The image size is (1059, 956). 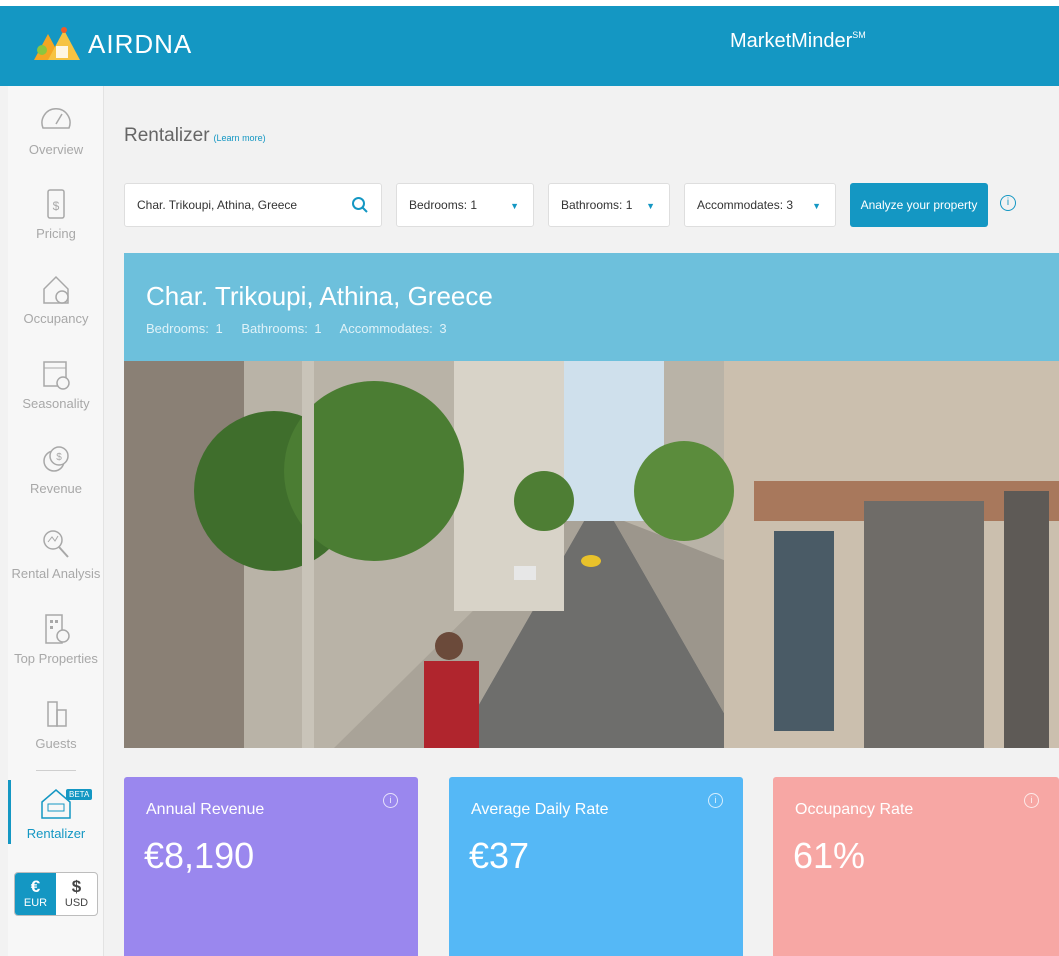 What do you see at coordinates (56, 118) in the screenshot?
I see `speedometer-icon` at bounding box center [56, 118].